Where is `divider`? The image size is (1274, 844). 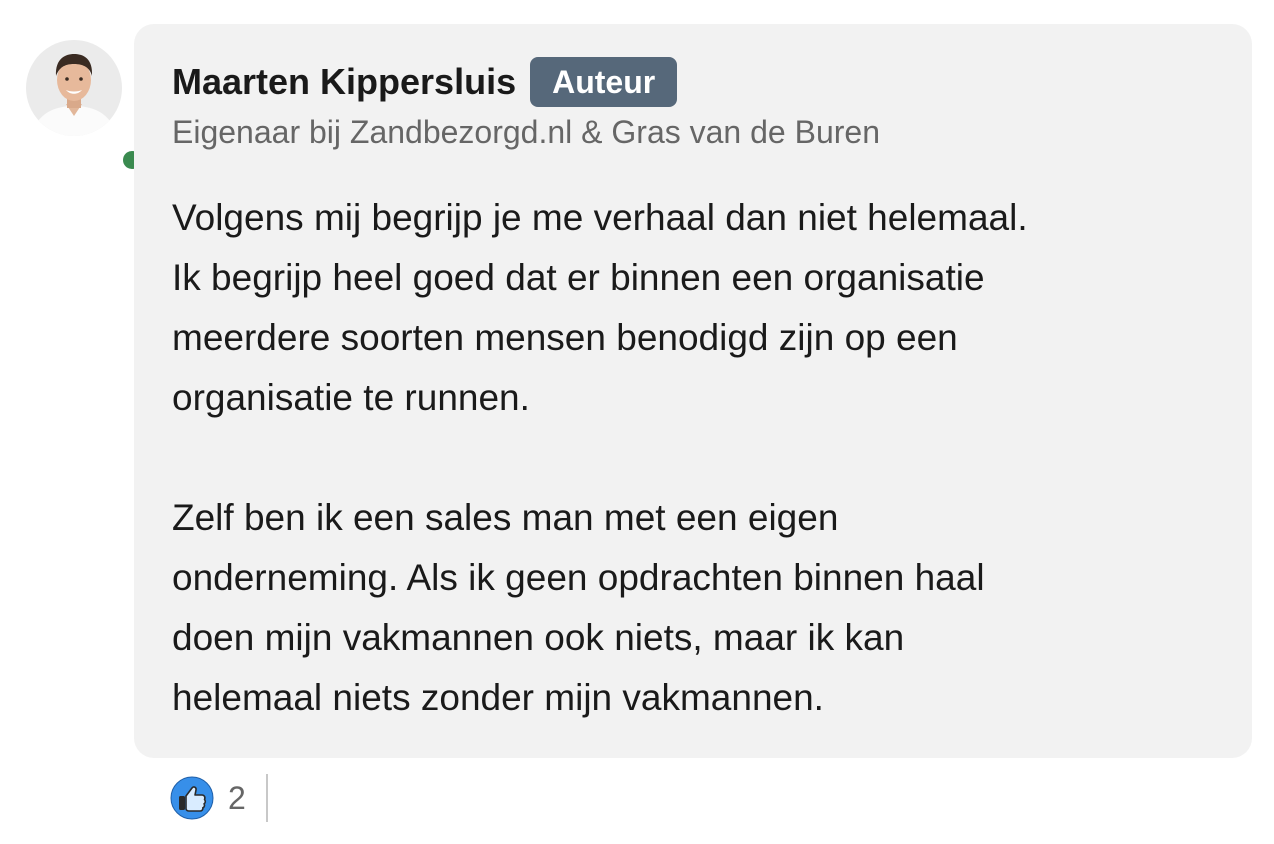
divider is located at coordinates (266, 798).